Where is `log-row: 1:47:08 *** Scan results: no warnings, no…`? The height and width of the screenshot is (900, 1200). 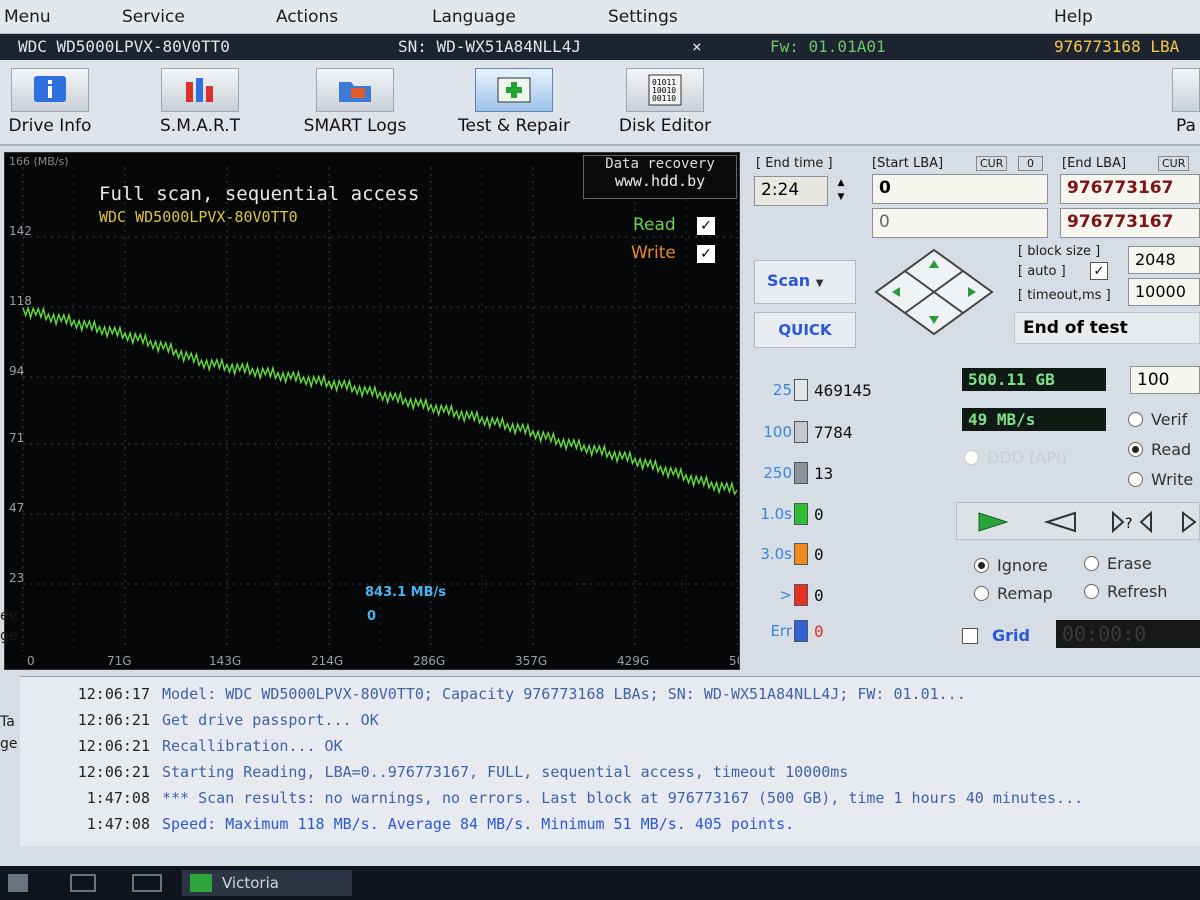 log-row: 1:47:08 *** Scan results: no warnings, no… is located at coordinates (551, 798).